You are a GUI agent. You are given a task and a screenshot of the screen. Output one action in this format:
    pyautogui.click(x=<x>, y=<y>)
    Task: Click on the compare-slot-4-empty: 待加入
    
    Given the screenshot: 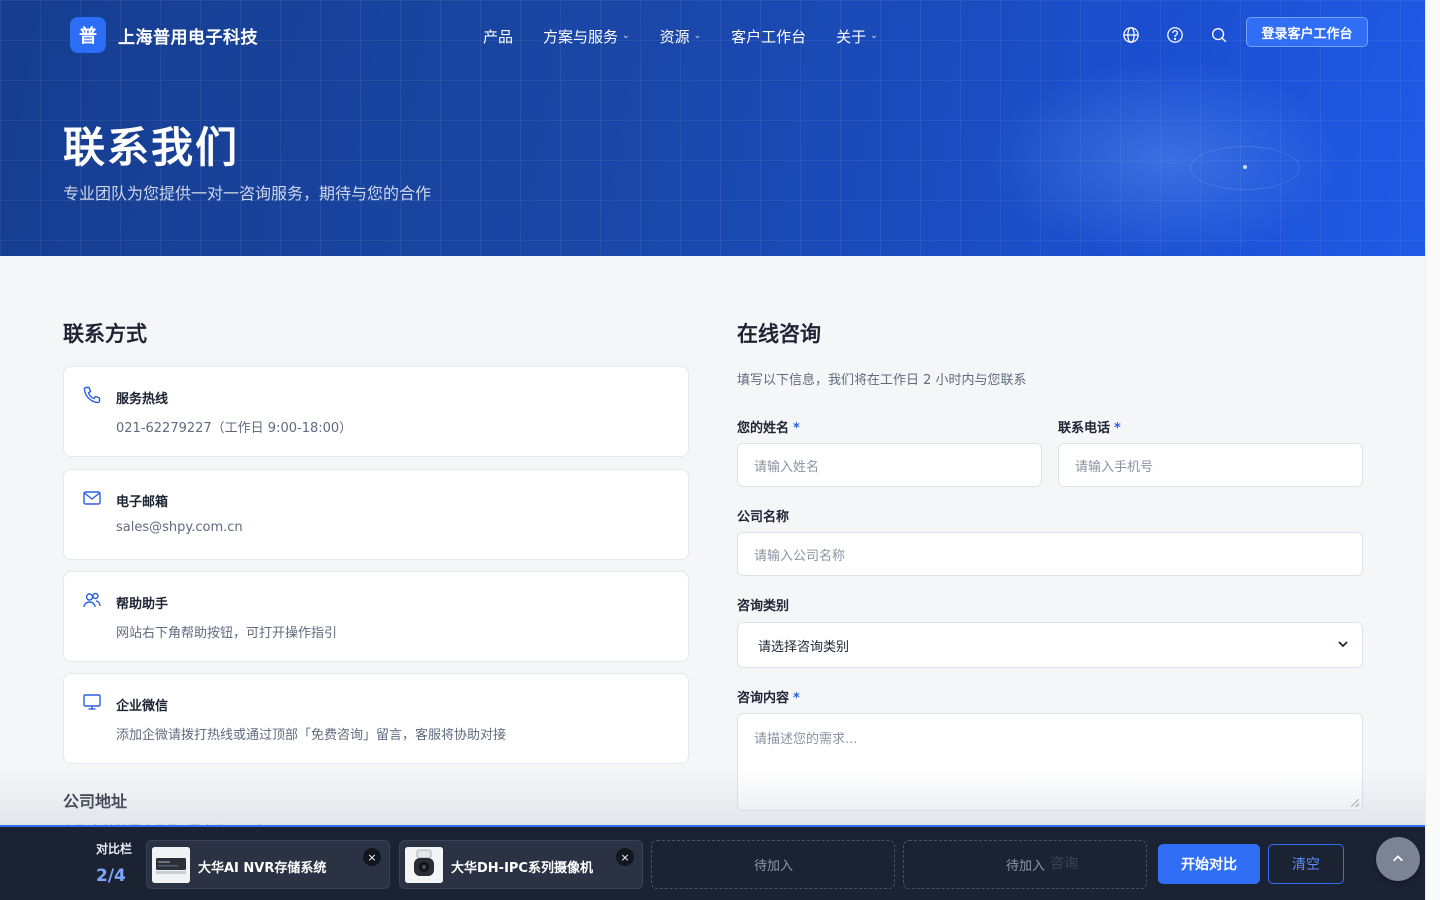 What is the action you would take?
    pyautogui.click(x=1025, y=864)
    